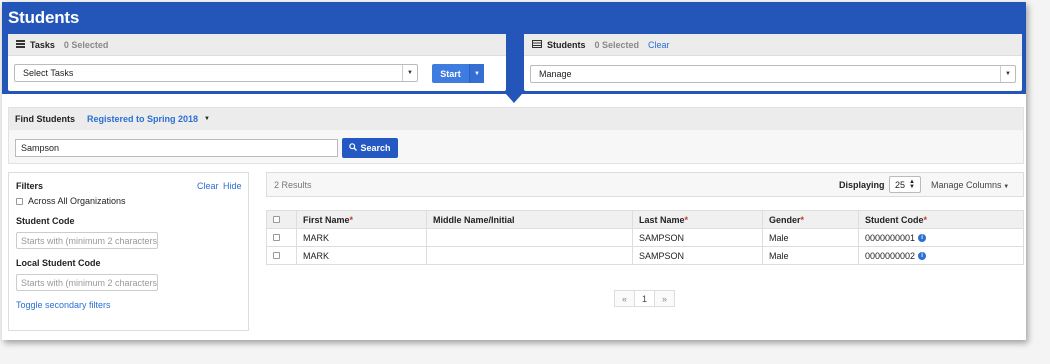  What do you see at coordinates (659, 45) in the screenshot?
I see `students-clear-link: Clear` at bounding box center [659, 45].